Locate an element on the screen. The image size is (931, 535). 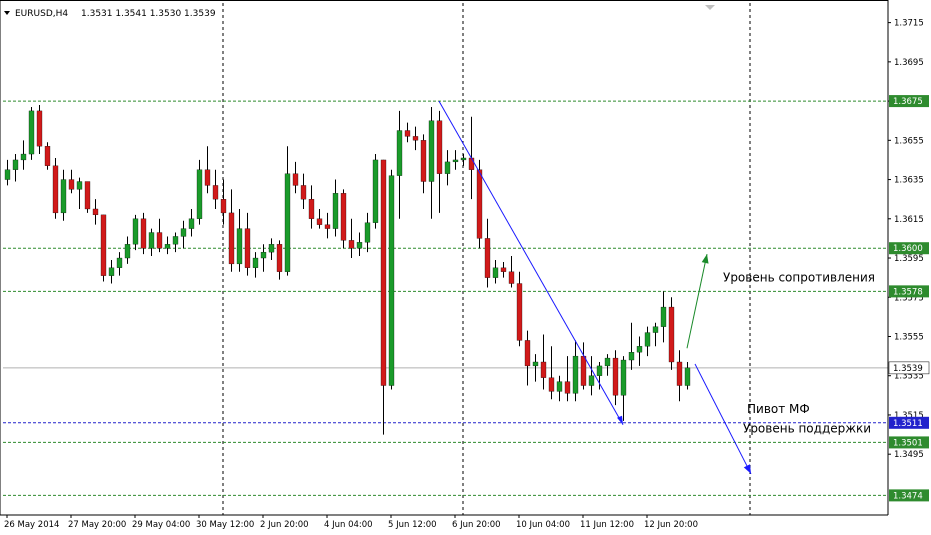
y-tick-label: 1.3655 is located at coordinates (909, 141).